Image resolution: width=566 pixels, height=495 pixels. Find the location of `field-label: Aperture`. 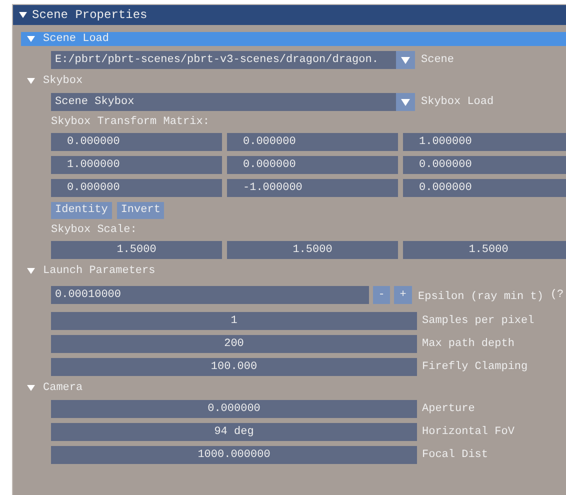

field-label: Aperture is located at coordinates (448, 409).